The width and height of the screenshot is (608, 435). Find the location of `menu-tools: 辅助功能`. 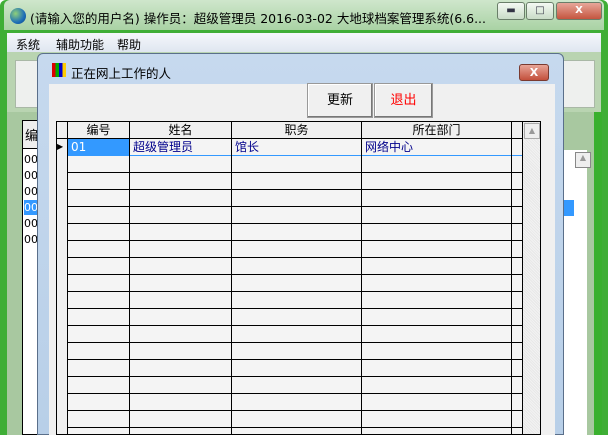

menu-tools: 辅助功能 is located at coordinates (80, 44).